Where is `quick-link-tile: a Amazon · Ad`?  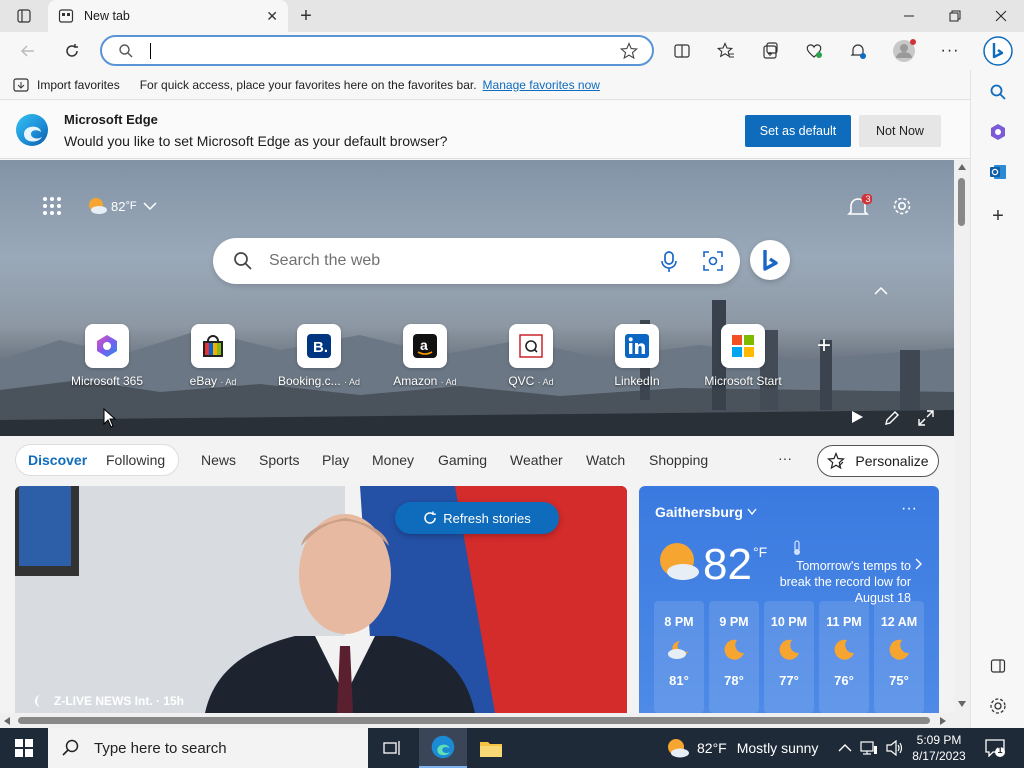 quick-link-tile: a Amazon · Ad is located at coordinates (425, 356).